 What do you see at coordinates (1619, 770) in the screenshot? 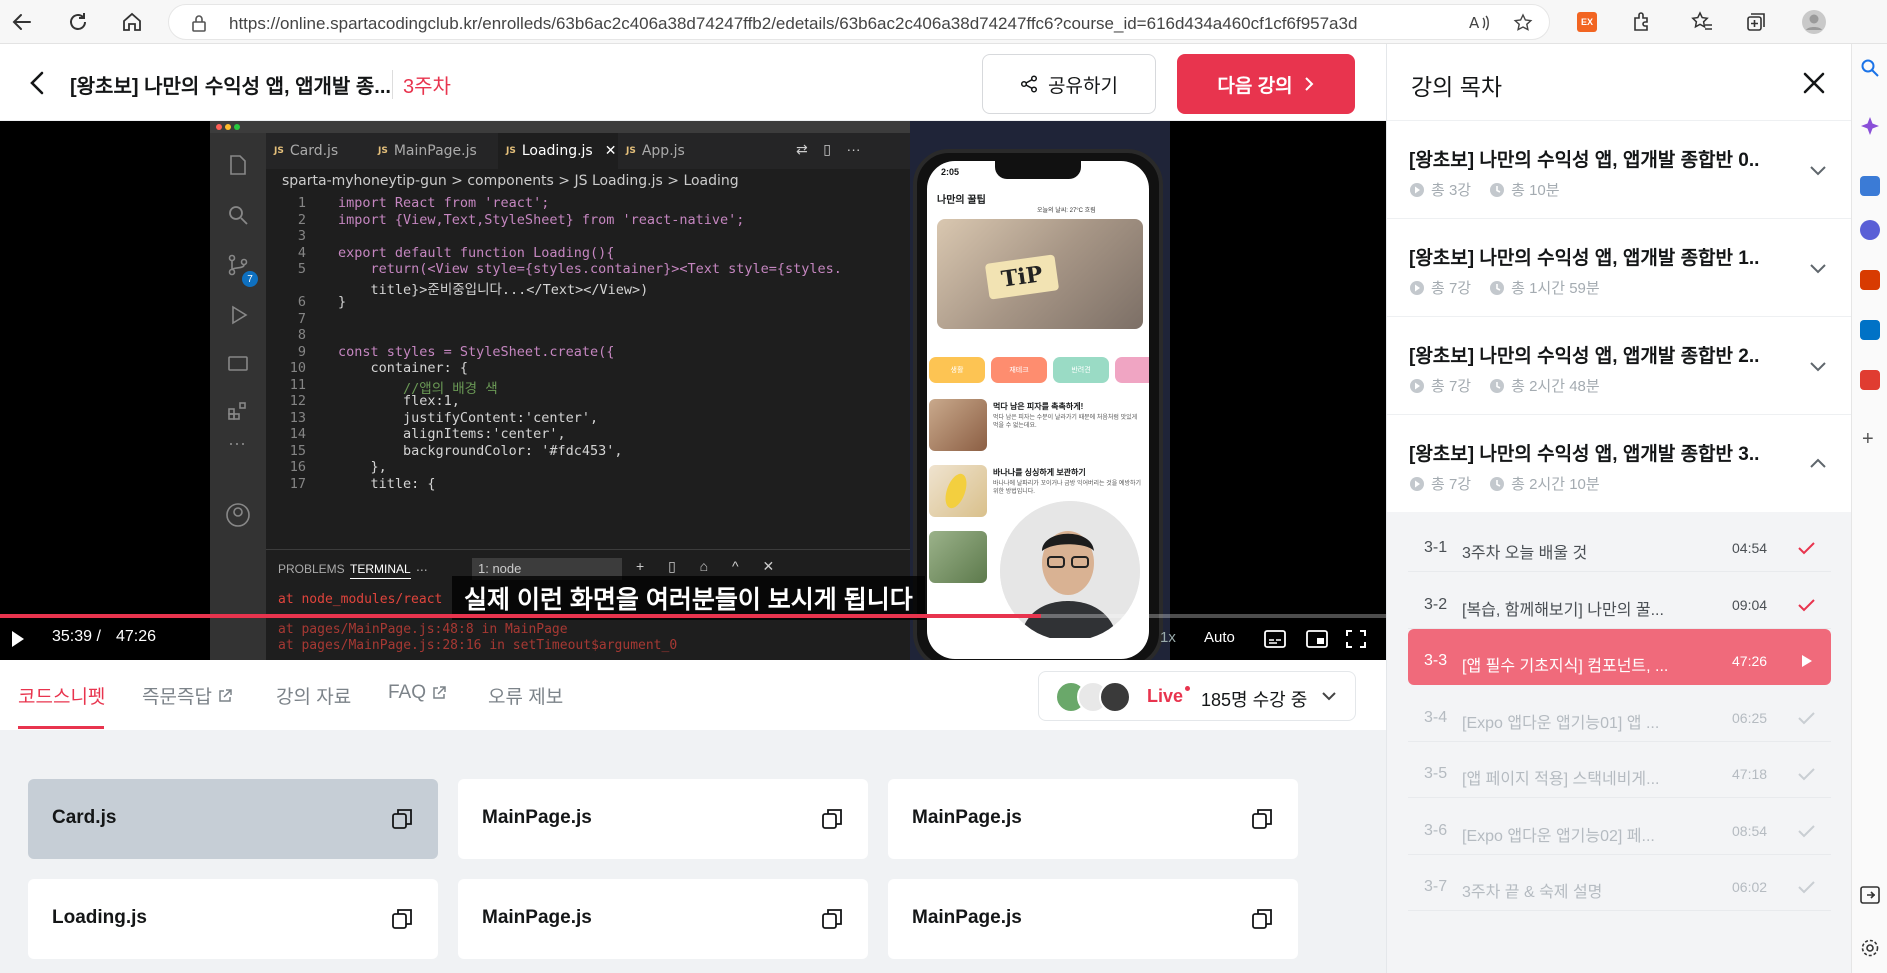
I see `lesson-item: 3-5 [앱 페이지 적용] 스택네비게... 47:18` at bounding box center [1619, 770].